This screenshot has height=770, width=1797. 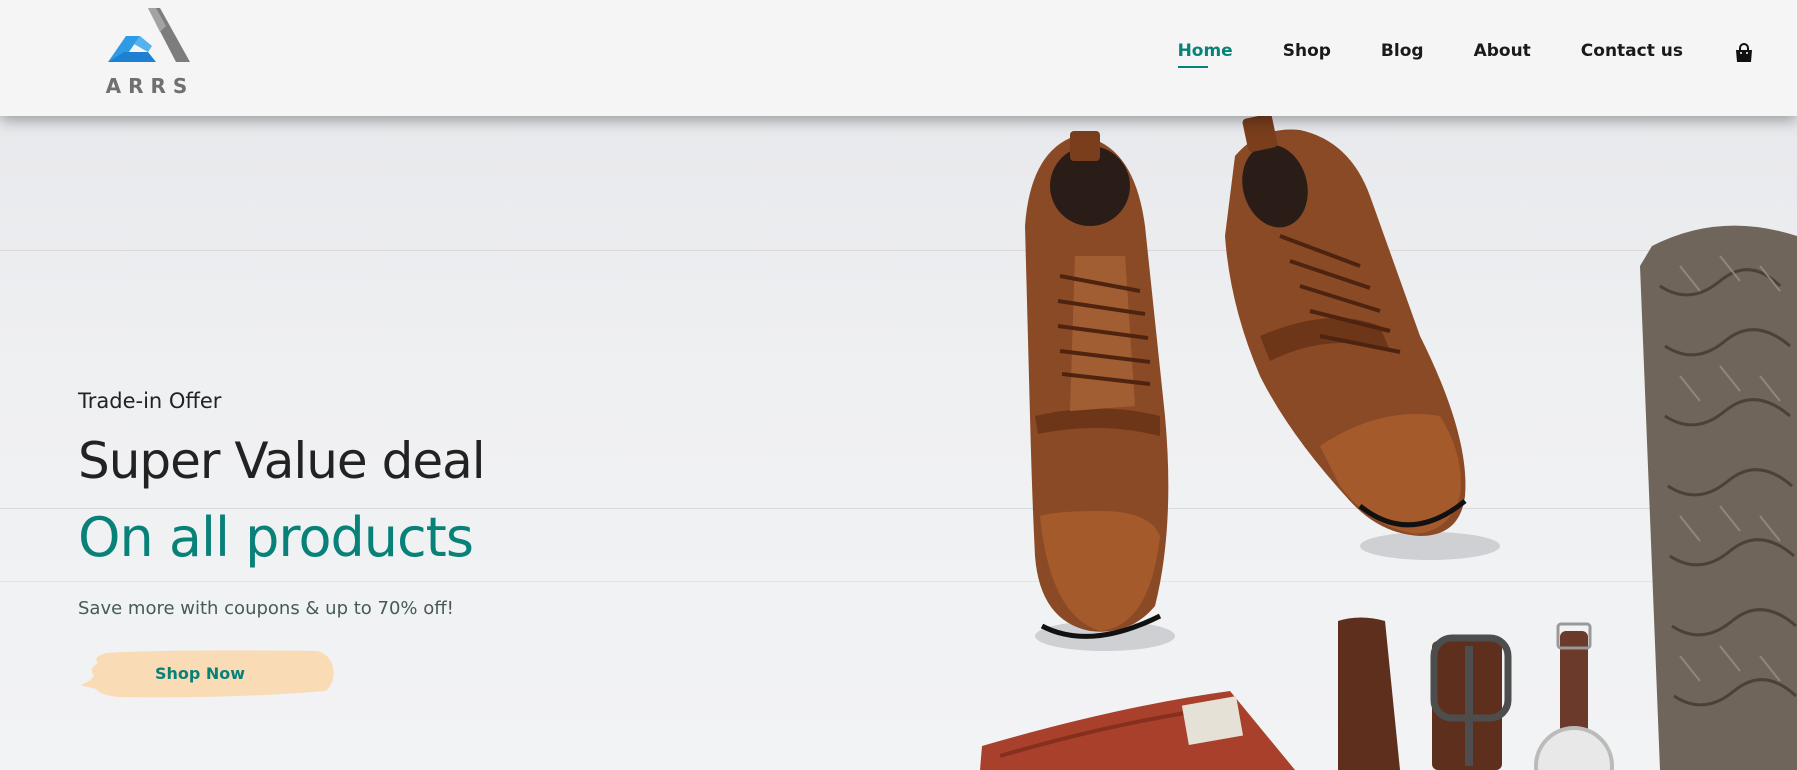 What do you see at coordinates (1744, 53) in the screenshot?
I see `shopping-bag-icon` at bounding box center [1744, 53].